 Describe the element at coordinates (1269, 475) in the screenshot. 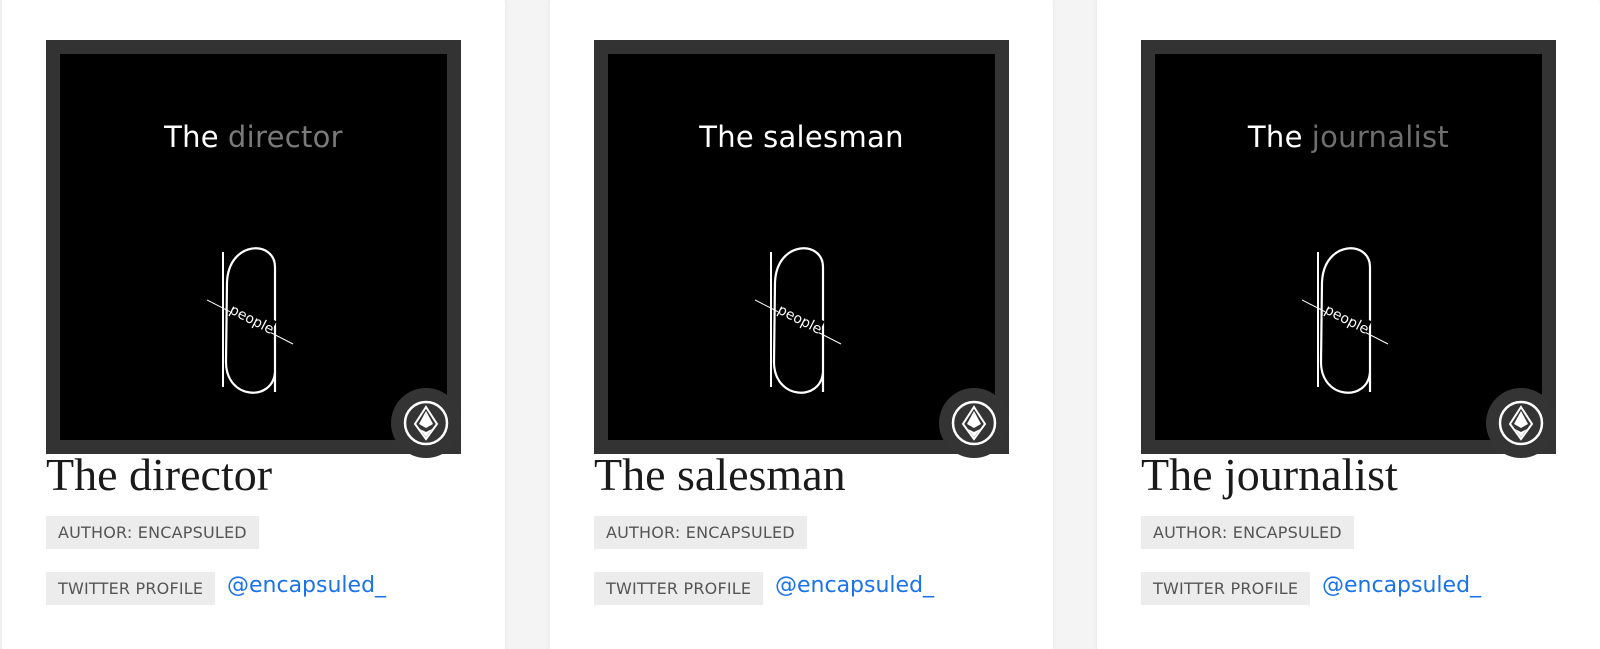

I see `card-title: The journalist` at that location.